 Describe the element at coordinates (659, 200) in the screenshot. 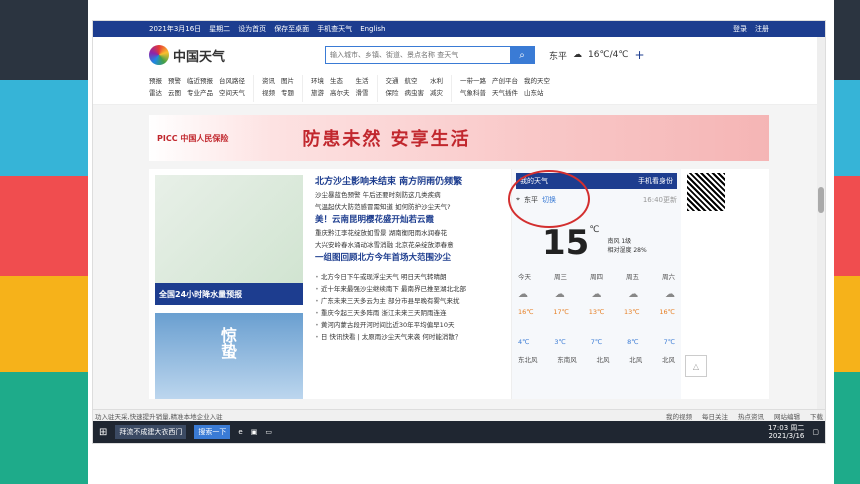

I see `update-time: 16:40更新` at that location.